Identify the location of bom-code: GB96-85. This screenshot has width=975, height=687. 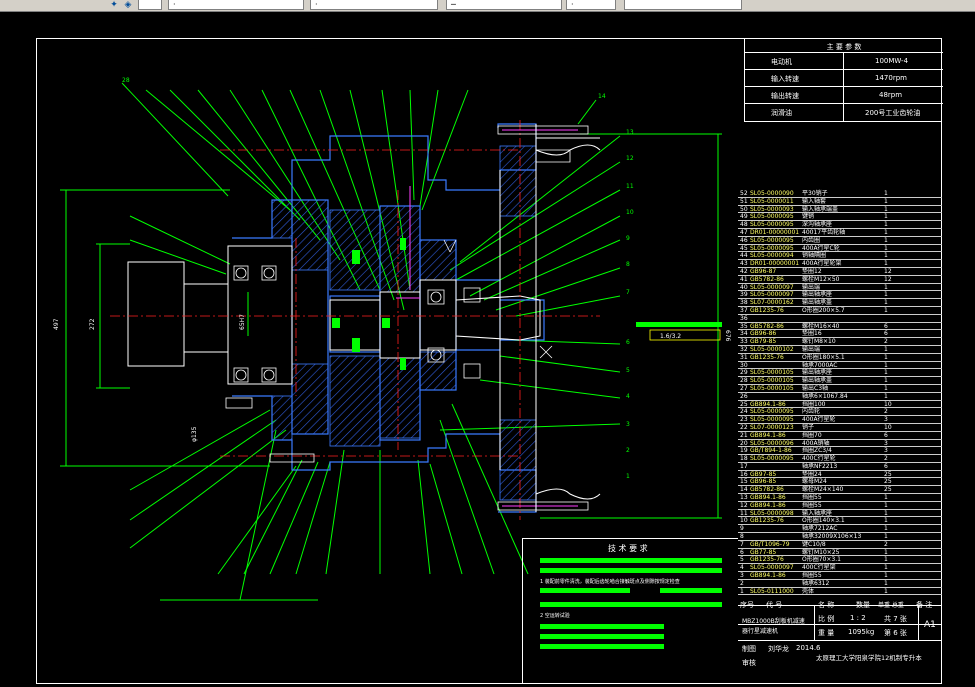
(763, 482).